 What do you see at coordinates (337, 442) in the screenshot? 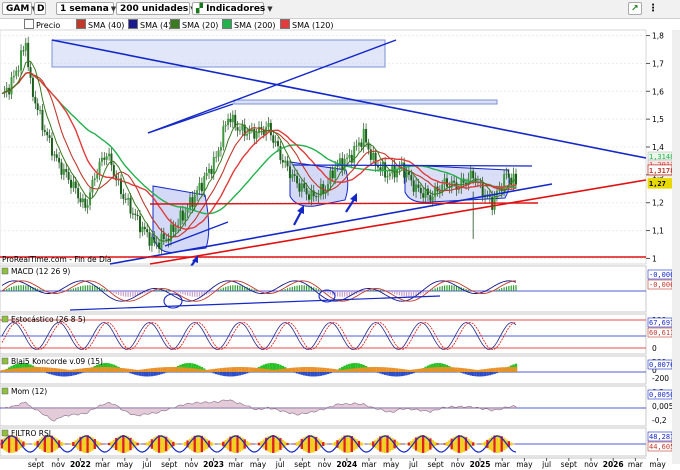
I see `indicator-panel-rsi: FILTRO RSI 48,287 44,605` at bounding box center [337, 442].